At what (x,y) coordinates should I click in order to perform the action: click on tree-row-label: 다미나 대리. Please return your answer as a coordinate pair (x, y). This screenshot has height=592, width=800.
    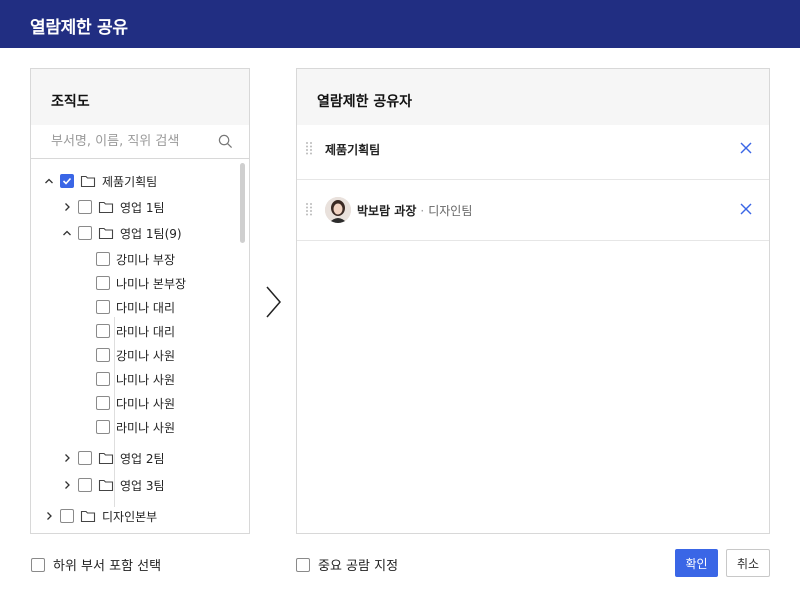
    Looking at the image, I should click on (146, 307).